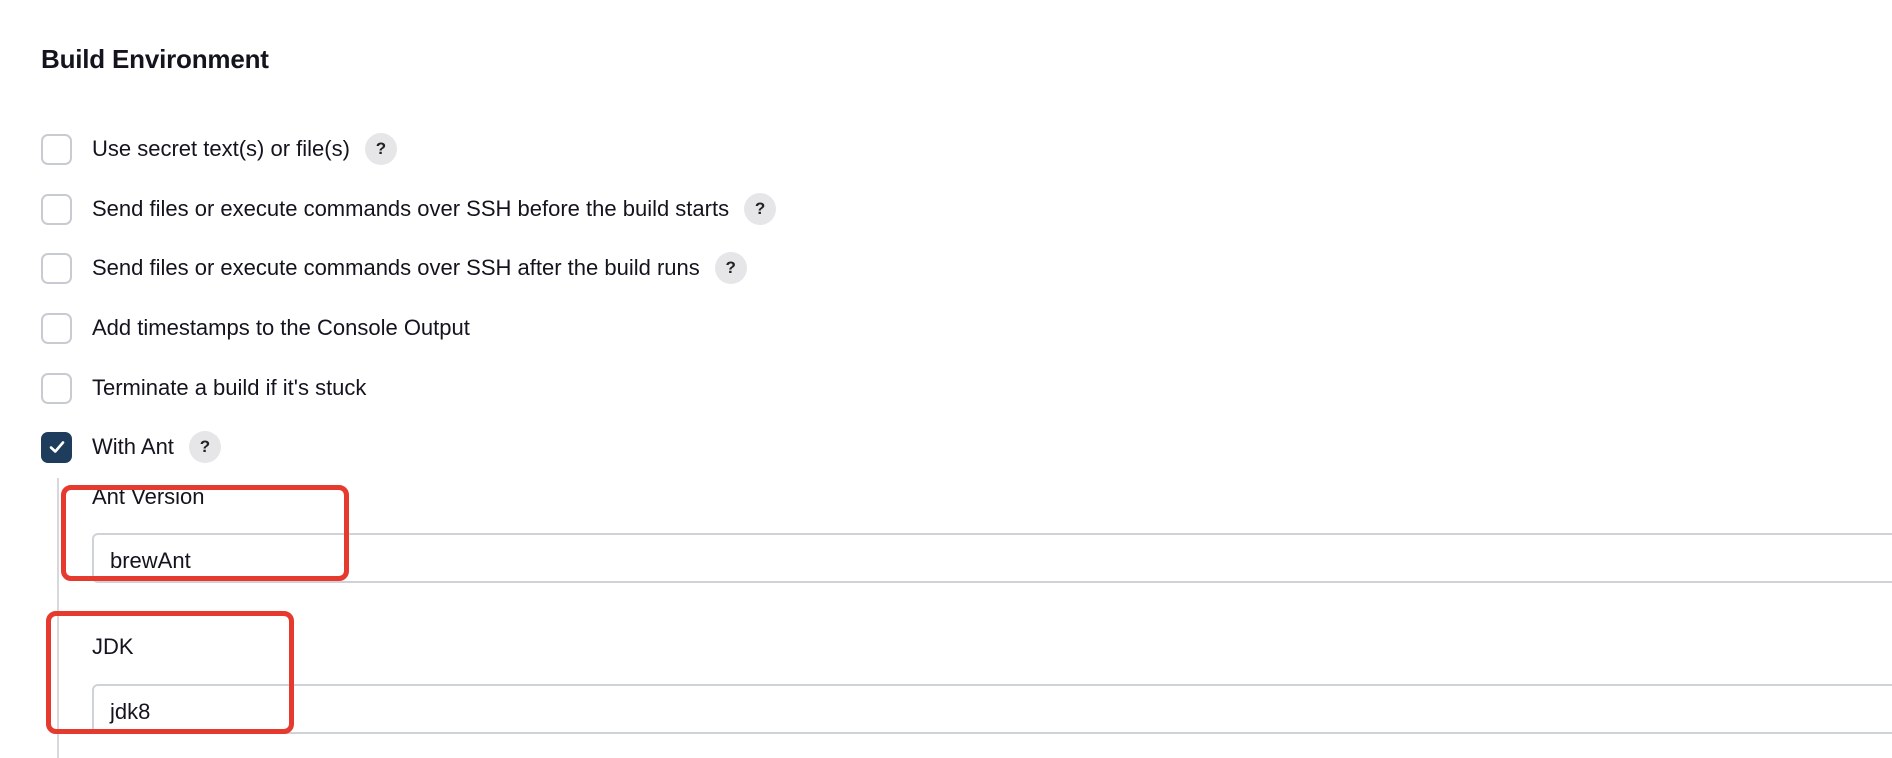 The width and height of the screenshot is (1892, 758). What do you see at coordinates (281, 327) in the screenshot?
I see `option-label: Add timestamps to the Console Output` at bounding box center [281, 327].